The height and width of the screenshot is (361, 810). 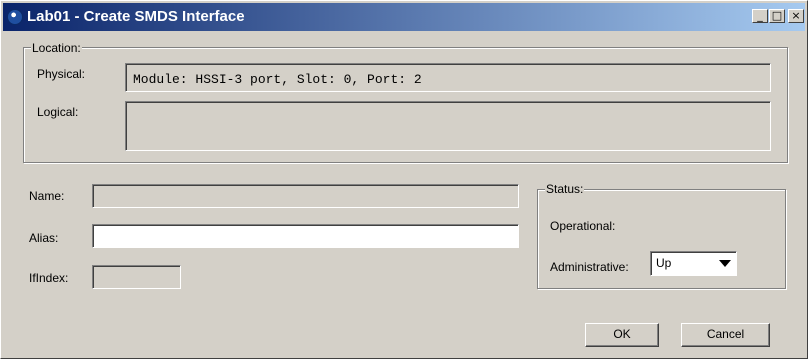 I want to click on ok-button: OK, so click(x=622, y=335).